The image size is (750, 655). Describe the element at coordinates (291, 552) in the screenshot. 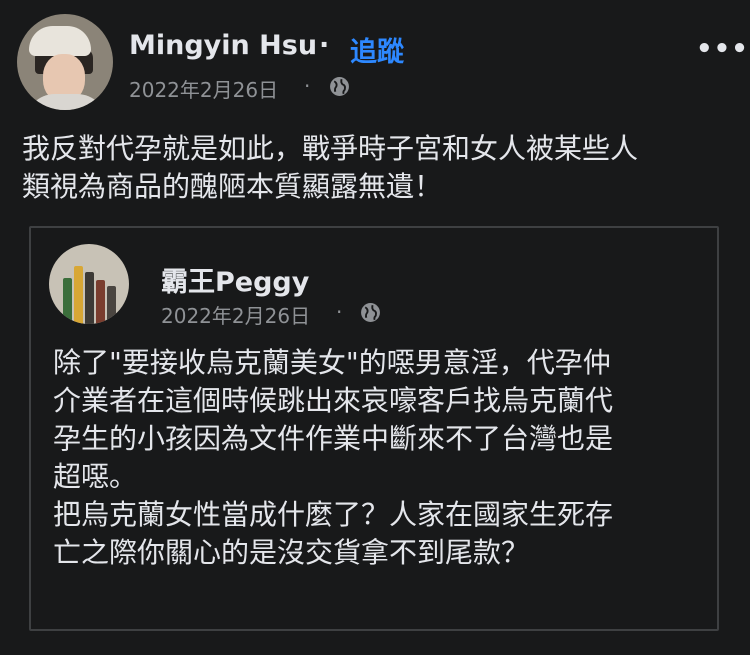

I see `shared-text-line: 亡之際你關心的是沒交貨拿不到尾款？` at that location.